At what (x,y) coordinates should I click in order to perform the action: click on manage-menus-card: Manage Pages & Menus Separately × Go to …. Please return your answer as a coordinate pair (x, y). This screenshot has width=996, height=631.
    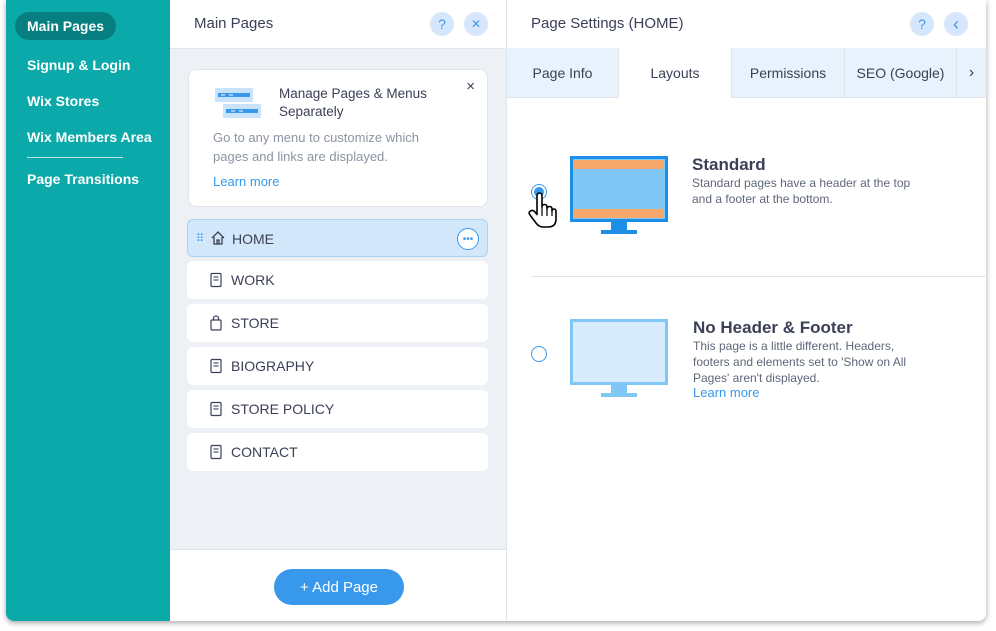
    Looking at the image, I should click on (338, 138).